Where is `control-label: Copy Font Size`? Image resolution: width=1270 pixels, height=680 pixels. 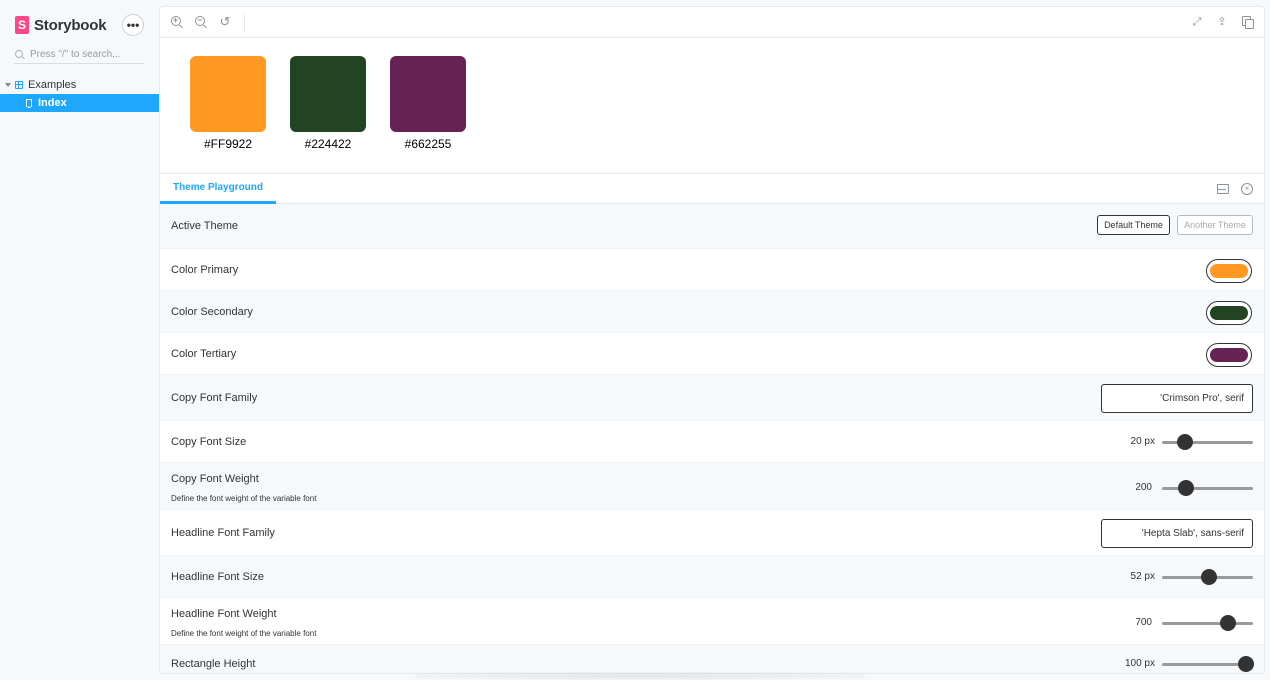
control-label: Copy Font Size is located at coordinates (209, 442).